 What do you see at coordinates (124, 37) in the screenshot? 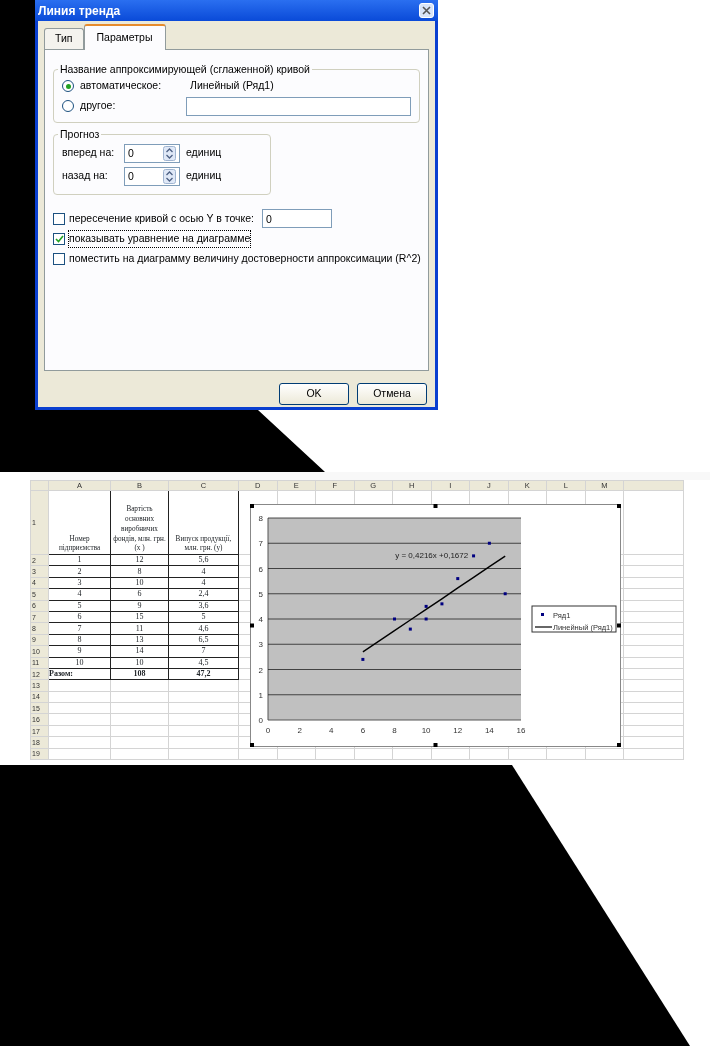
I see `tab: Параметры` at bounding box center [124, 37].